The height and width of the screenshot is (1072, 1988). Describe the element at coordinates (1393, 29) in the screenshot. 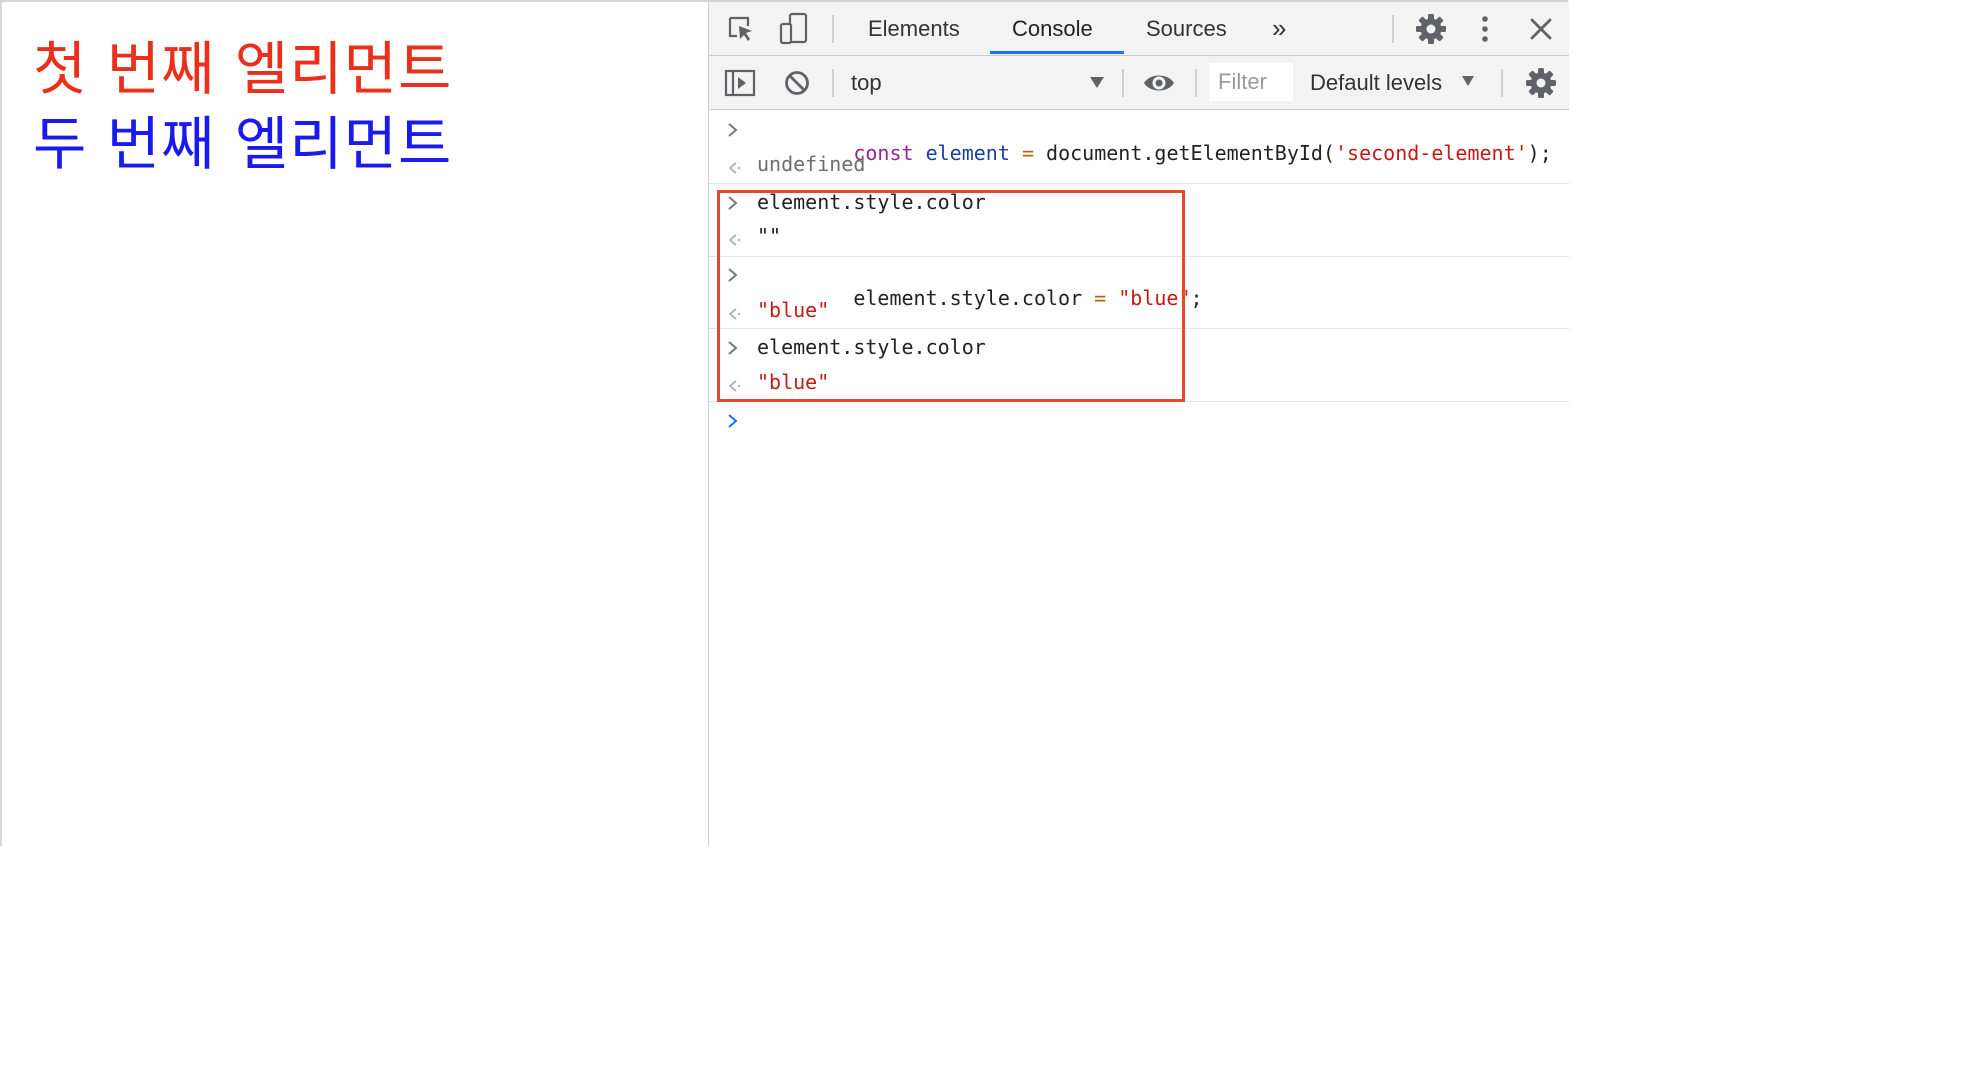

I see `tabbar-separator-right` at that location.